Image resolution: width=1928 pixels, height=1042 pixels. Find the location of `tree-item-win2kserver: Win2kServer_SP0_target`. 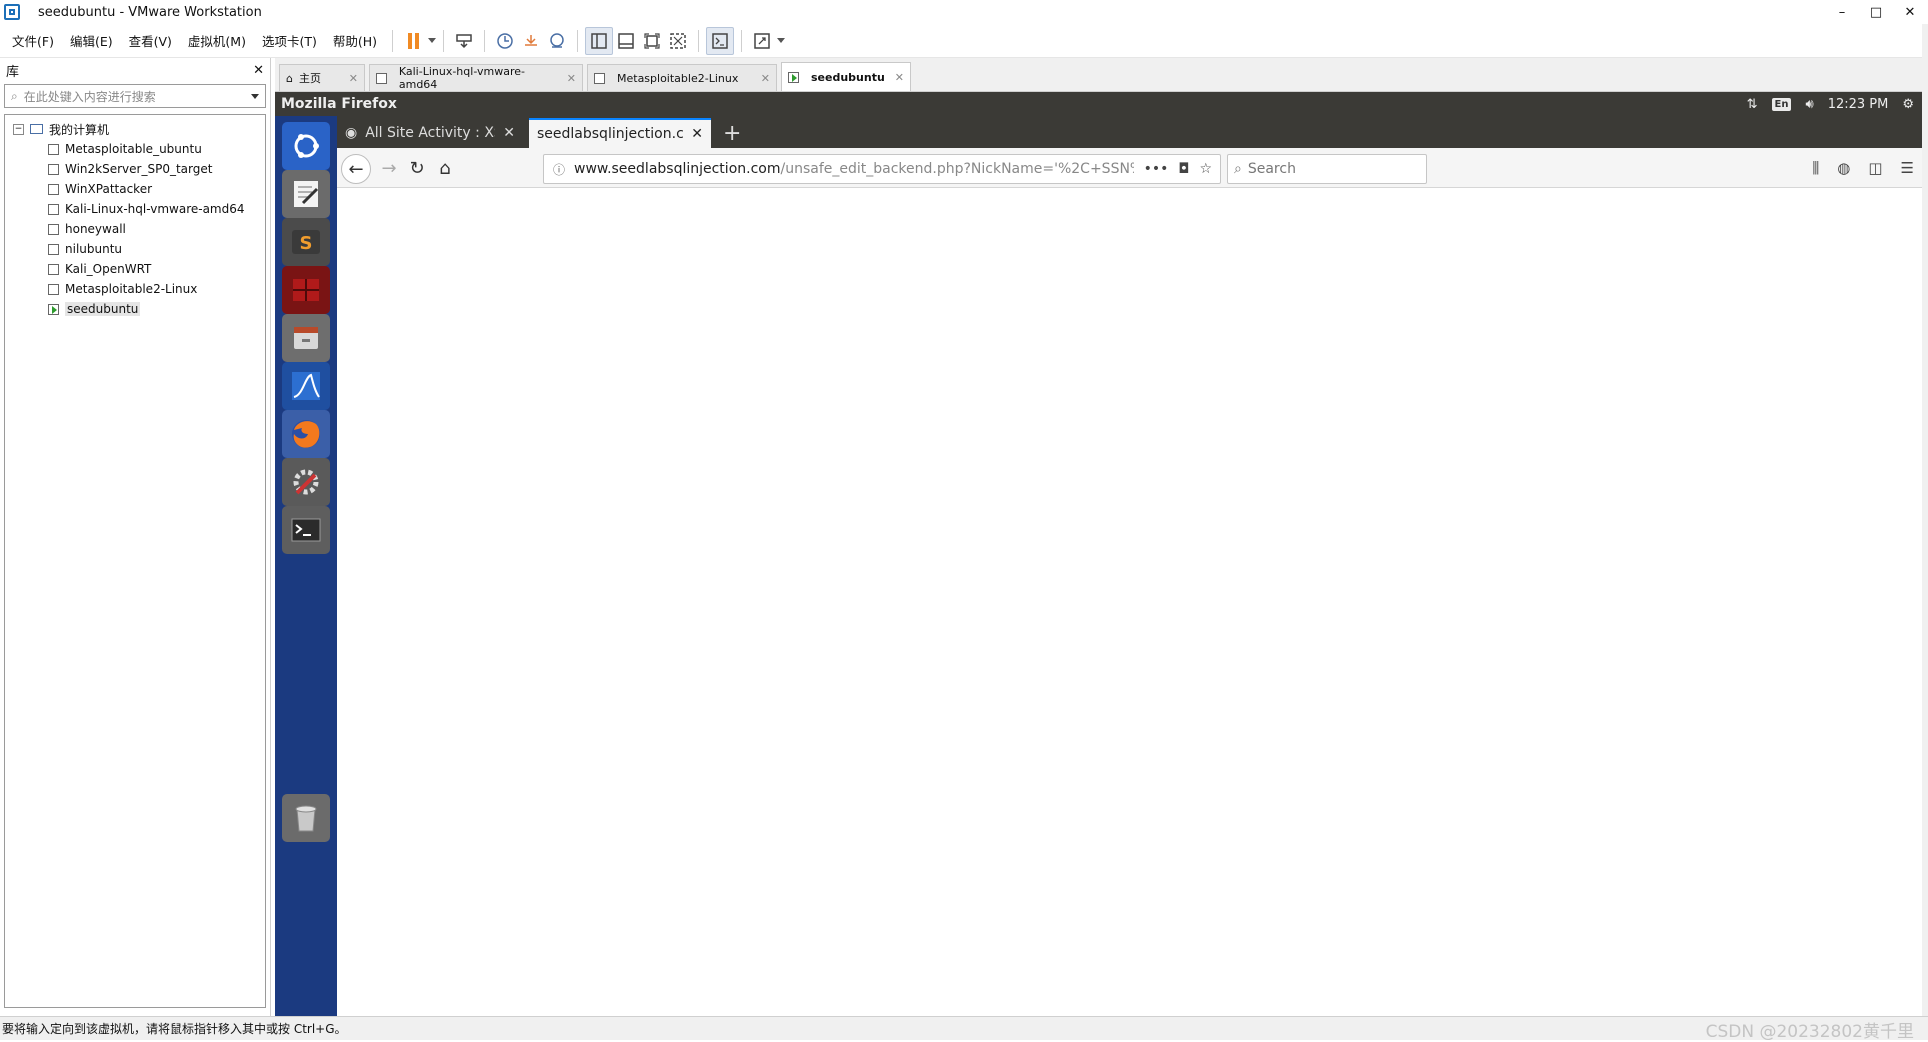

tree-item-win2kserver: Win2kServer_SP0_target is located at coordinates (135, 169).